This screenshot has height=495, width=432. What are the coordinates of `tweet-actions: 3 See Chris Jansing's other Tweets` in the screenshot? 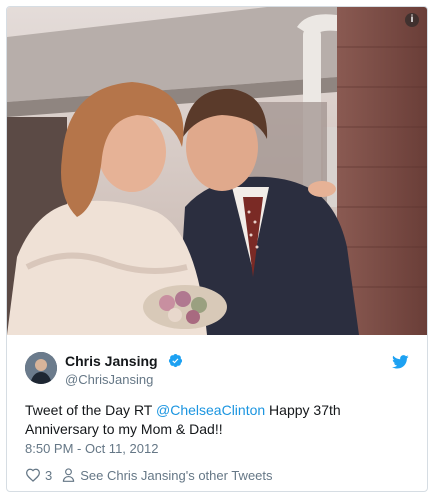 It's located at (149, 475).